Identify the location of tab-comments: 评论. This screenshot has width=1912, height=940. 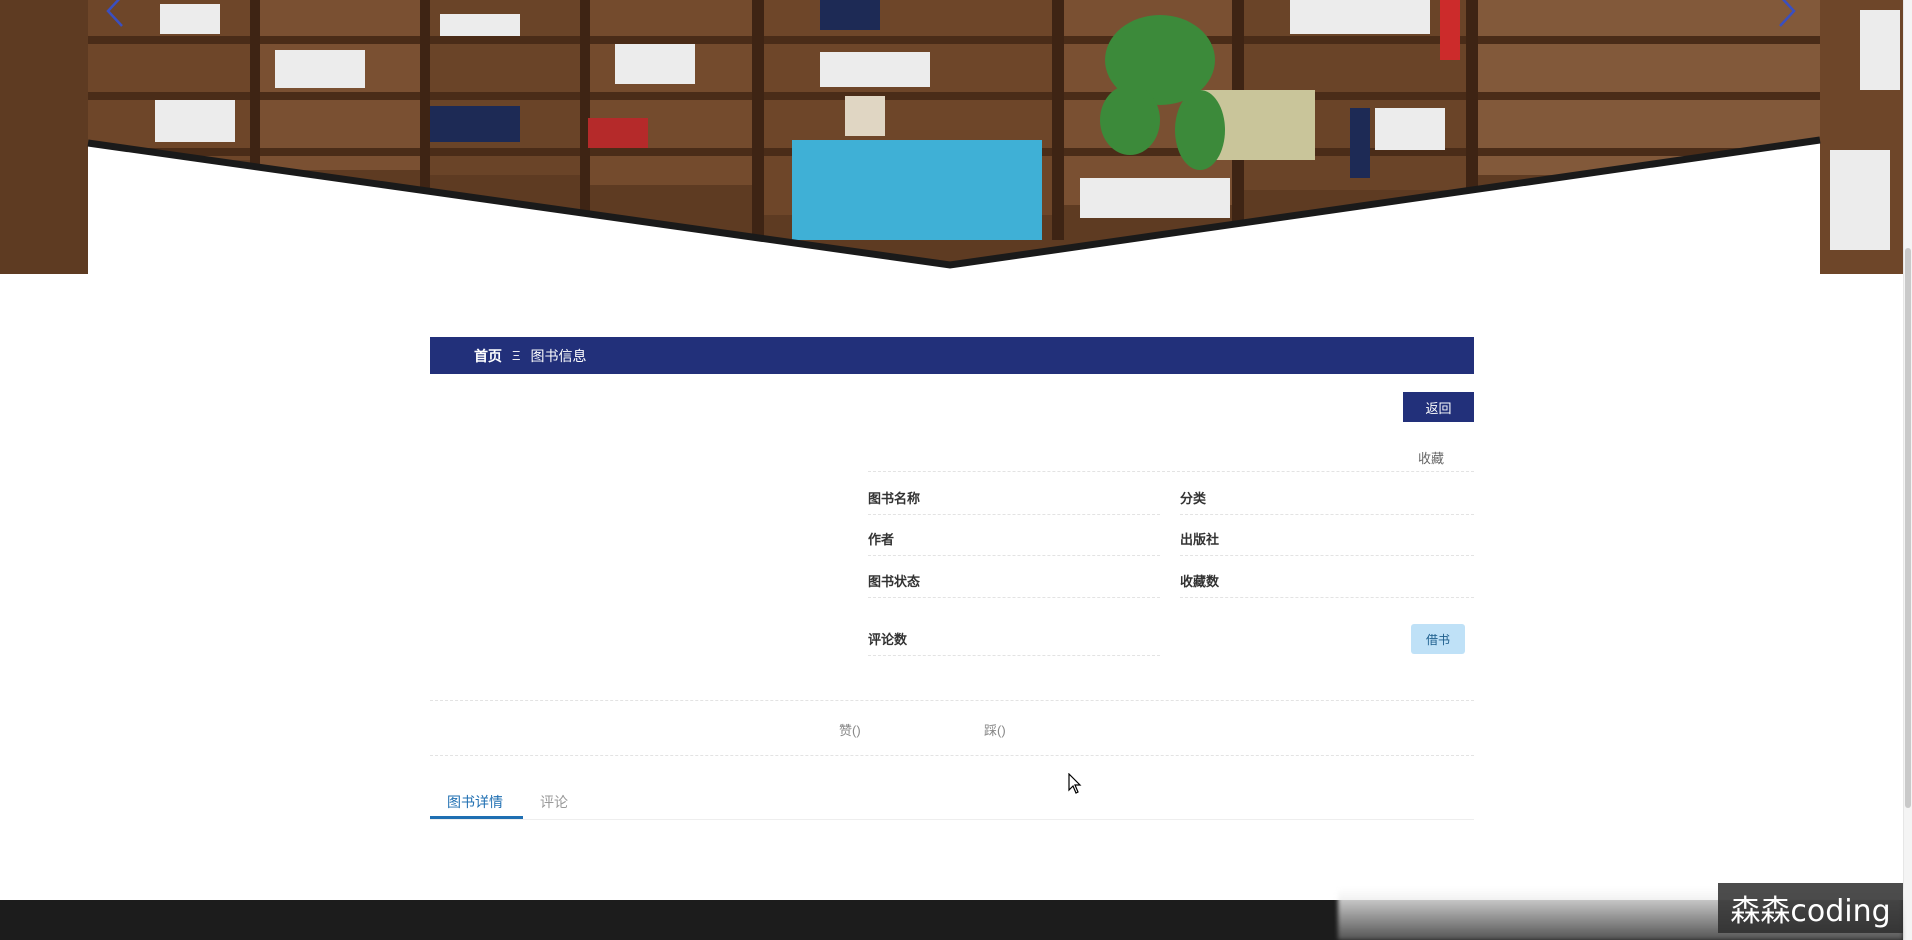
(554, 802).